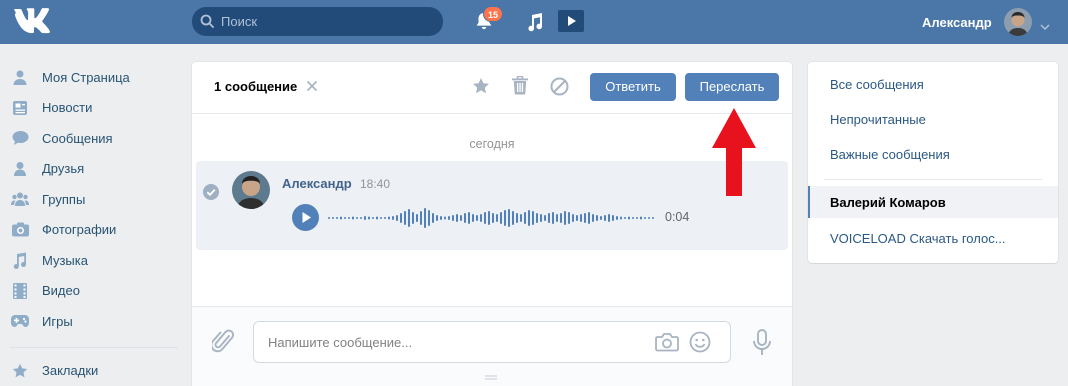  What do you see at coordinates (520, 86) in the screenshot?
I see `trash-icon` at bounding box center [520, 86].